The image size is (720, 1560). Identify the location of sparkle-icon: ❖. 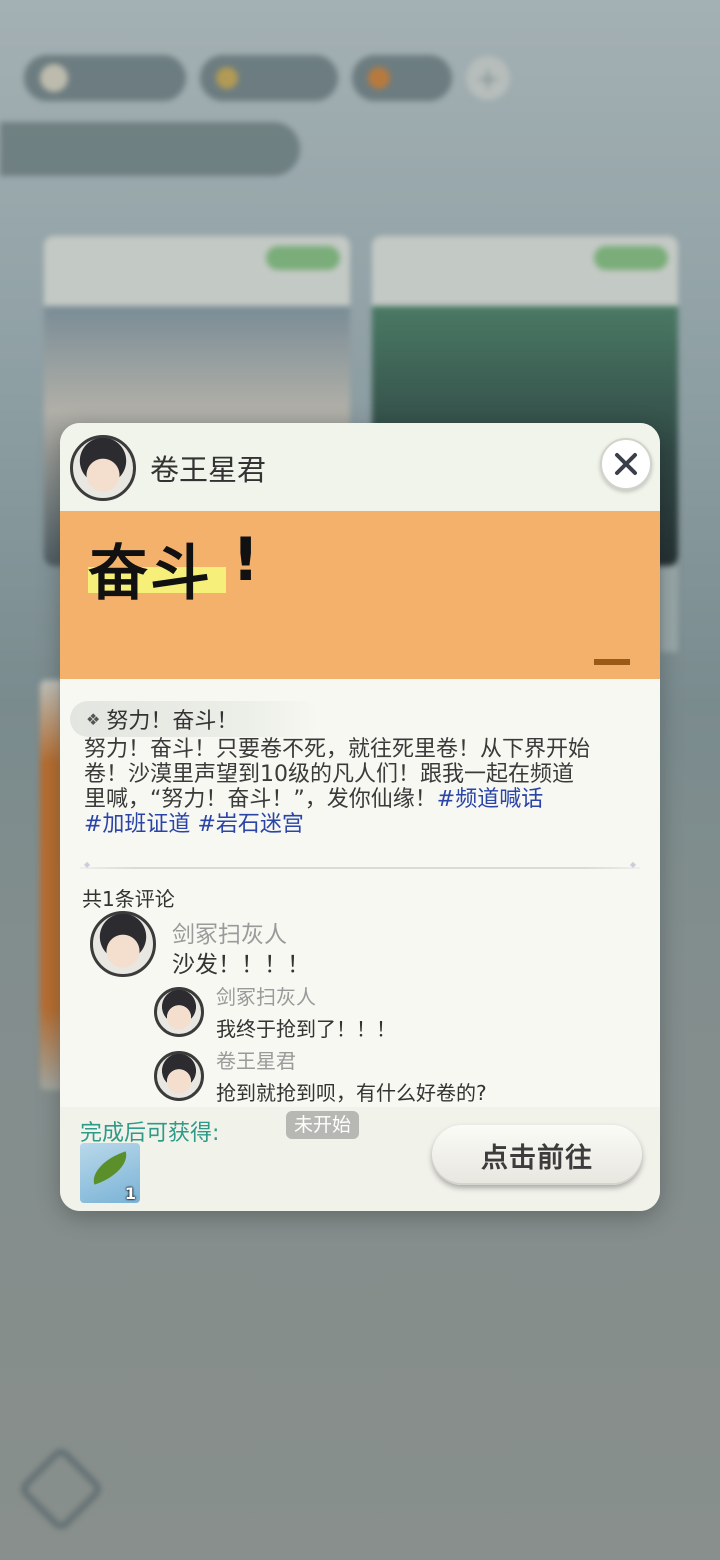
(93, 719).